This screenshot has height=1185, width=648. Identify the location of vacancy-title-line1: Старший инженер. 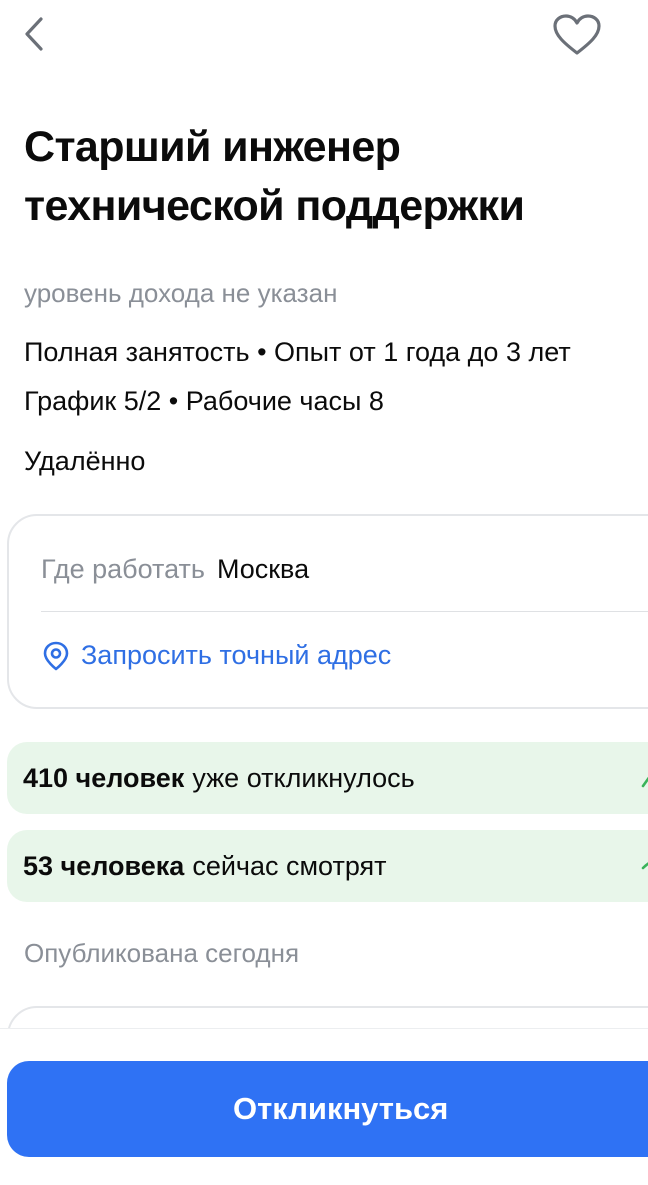
(212, 147).